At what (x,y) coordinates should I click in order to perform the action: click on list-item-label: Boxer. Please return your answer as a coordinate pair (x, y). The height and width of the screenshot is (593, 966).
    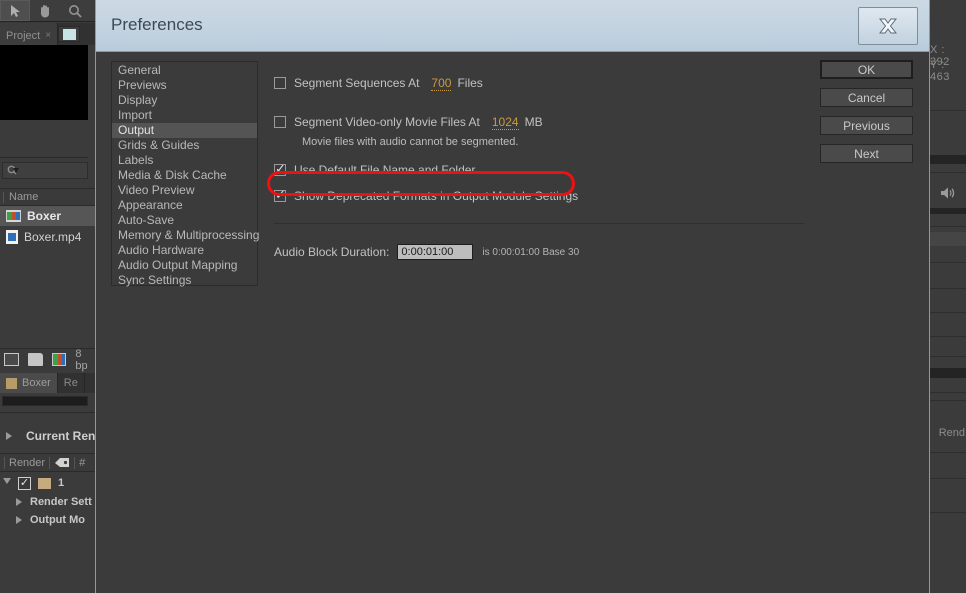
    Looking at the image, I should click on (44, 216).